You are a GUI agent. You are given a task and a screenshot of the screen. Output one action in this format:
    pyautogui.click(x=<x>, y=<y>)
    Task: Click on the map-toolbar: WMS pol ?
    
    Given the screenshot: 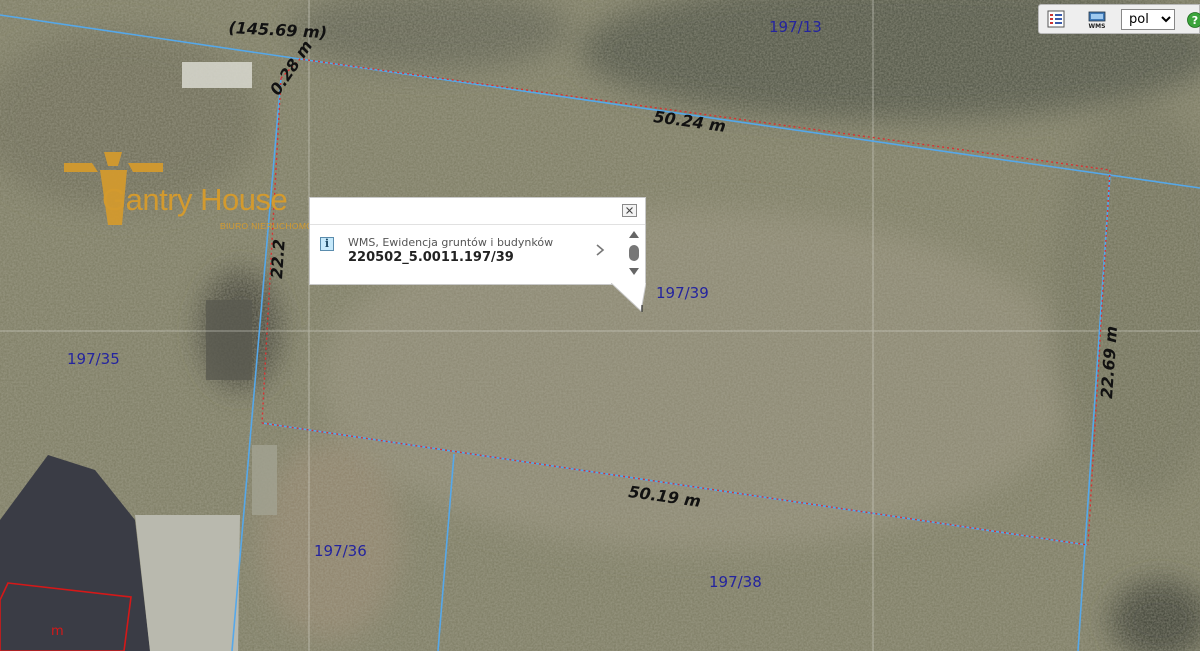 What is the action you would take?
    pyautogui.click(x=1119, y=19)
    